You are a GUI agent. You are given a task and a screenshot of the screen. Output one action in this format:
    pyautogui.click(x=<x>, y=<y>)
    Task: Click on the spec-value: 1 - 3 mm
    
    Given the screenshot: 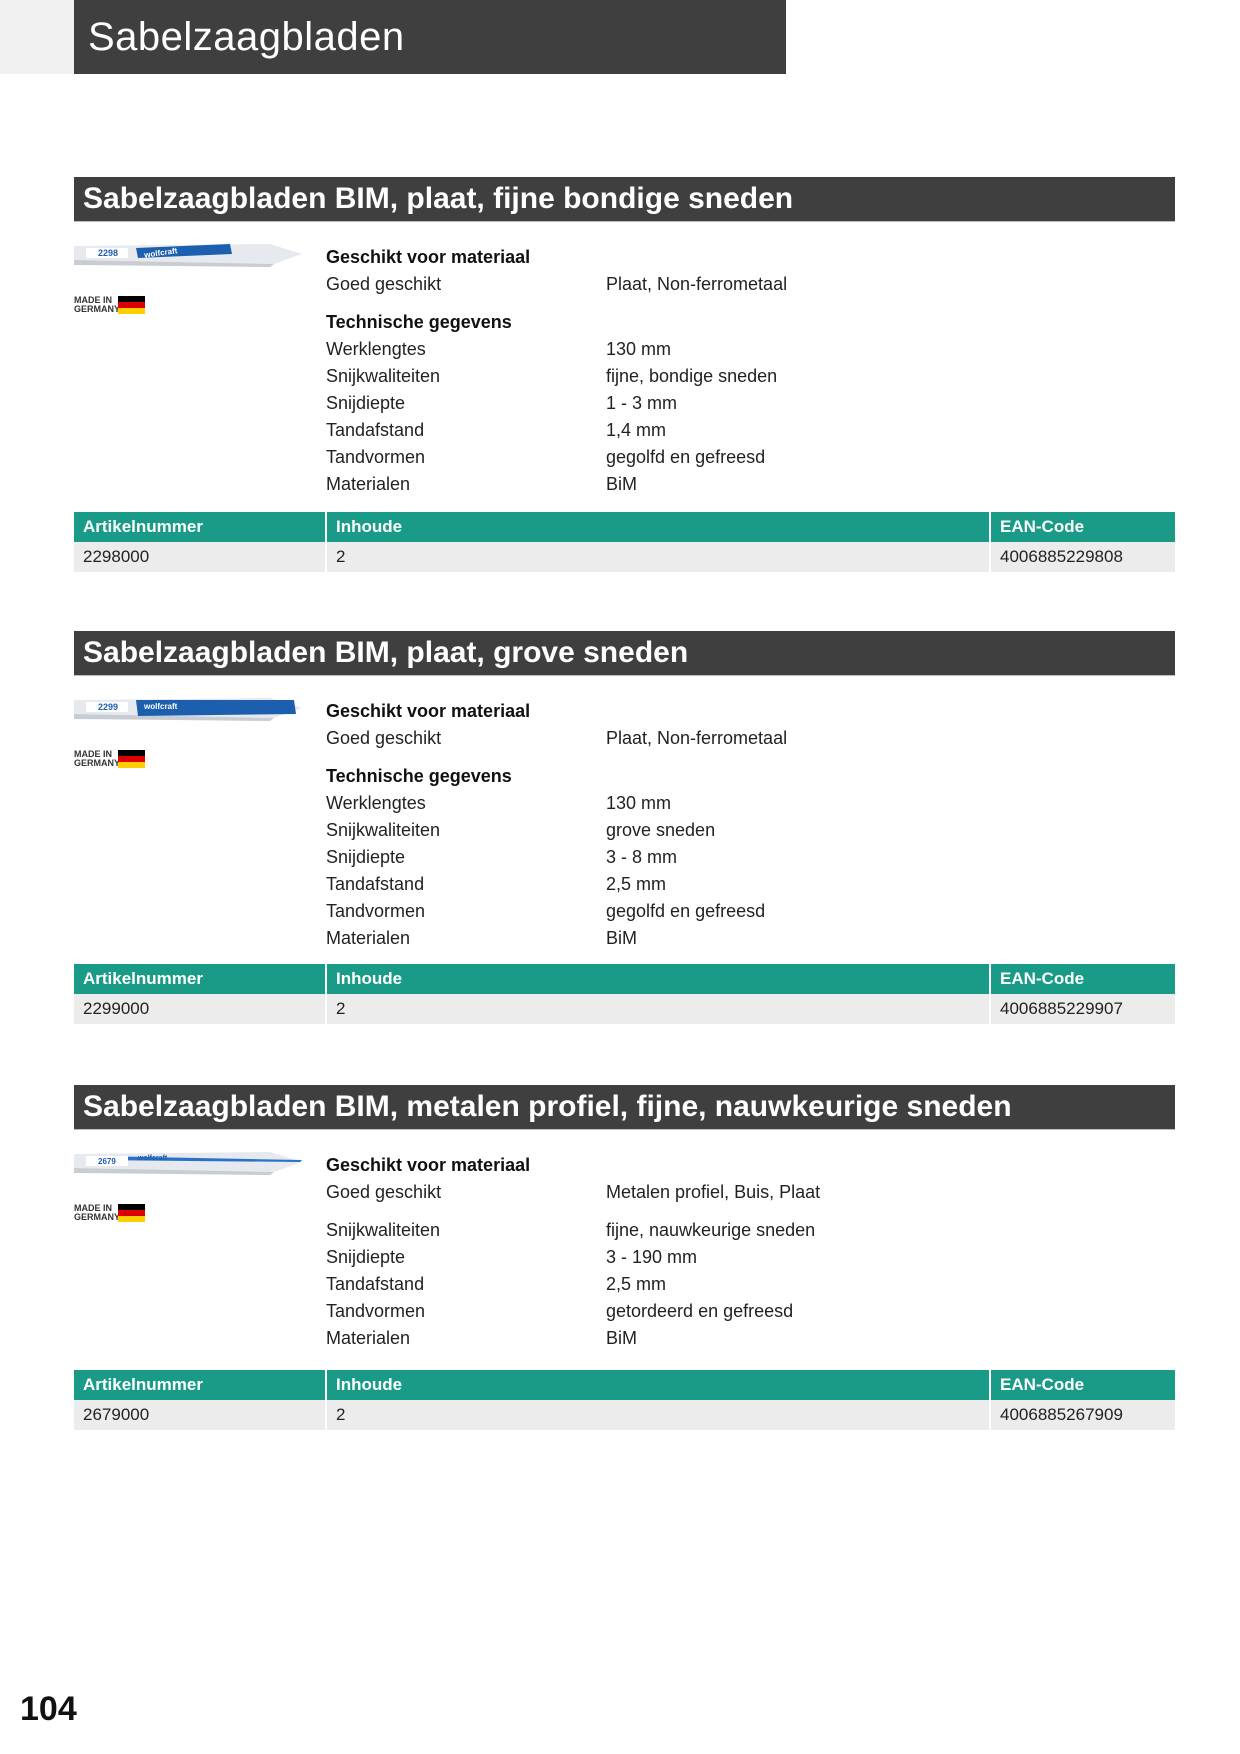 What is the action you would take?
    pyautogui.click(x=642, y=403)
    